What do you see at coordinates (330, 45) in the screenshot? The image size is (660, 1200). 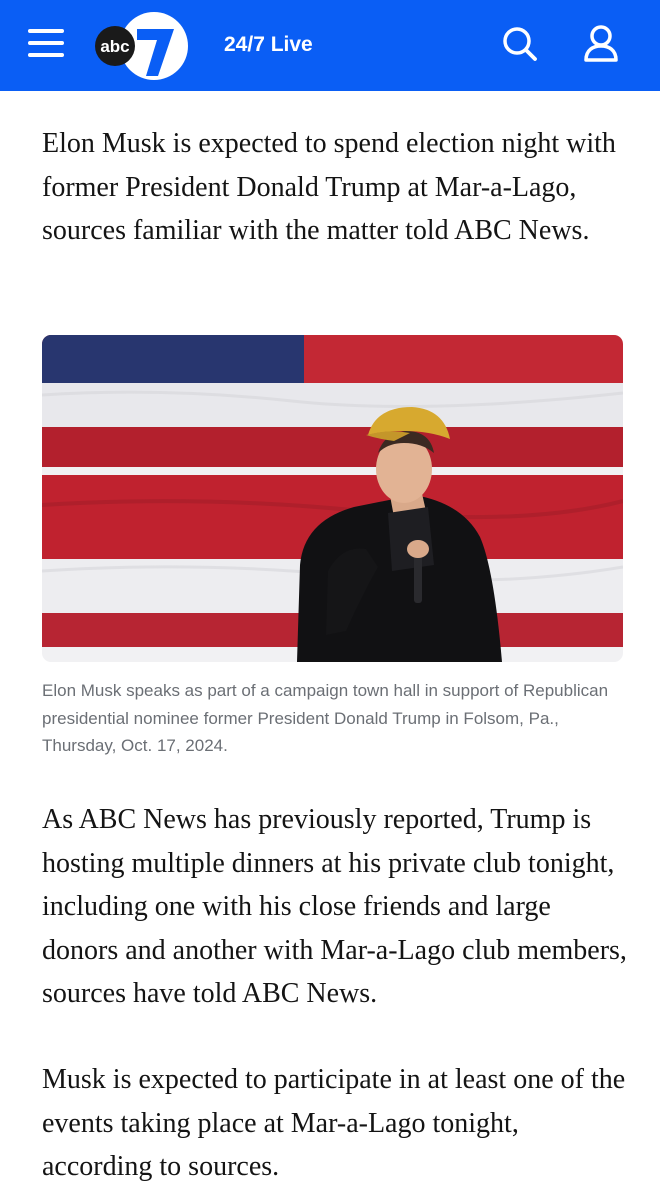 I see `top-nav-bar: abc 24/7 Live` at bounding box center [330, 45].